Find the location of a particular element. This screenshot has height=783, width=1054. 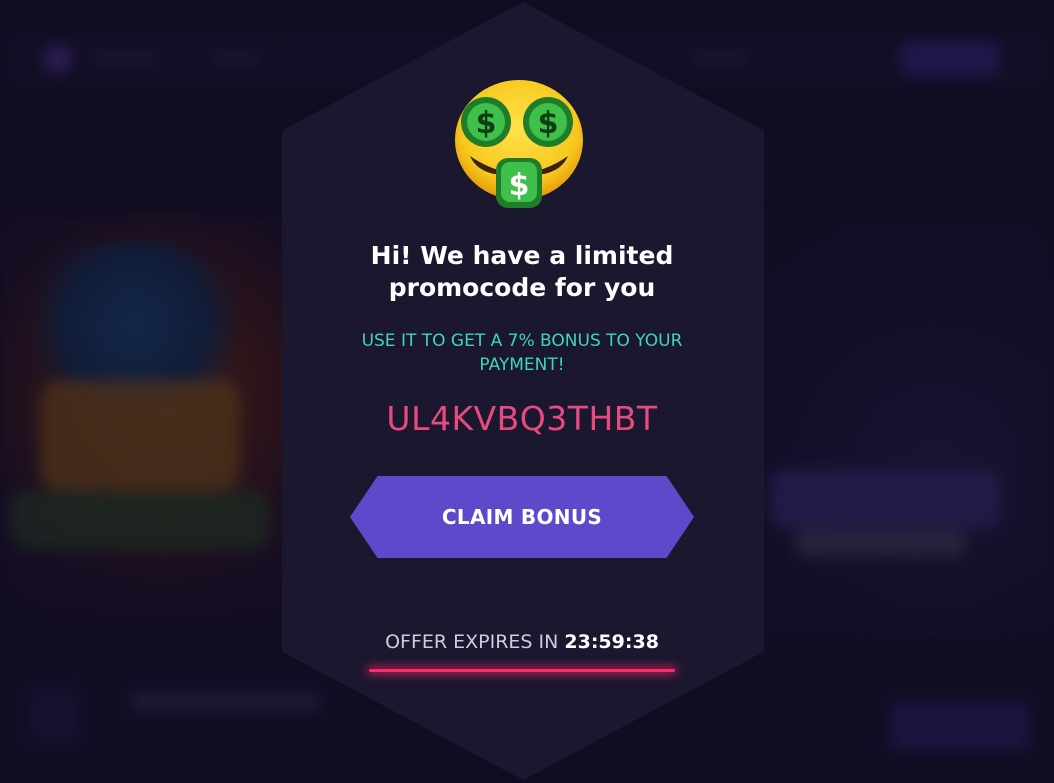

expiry-underline is located at coordinates (522, 670).